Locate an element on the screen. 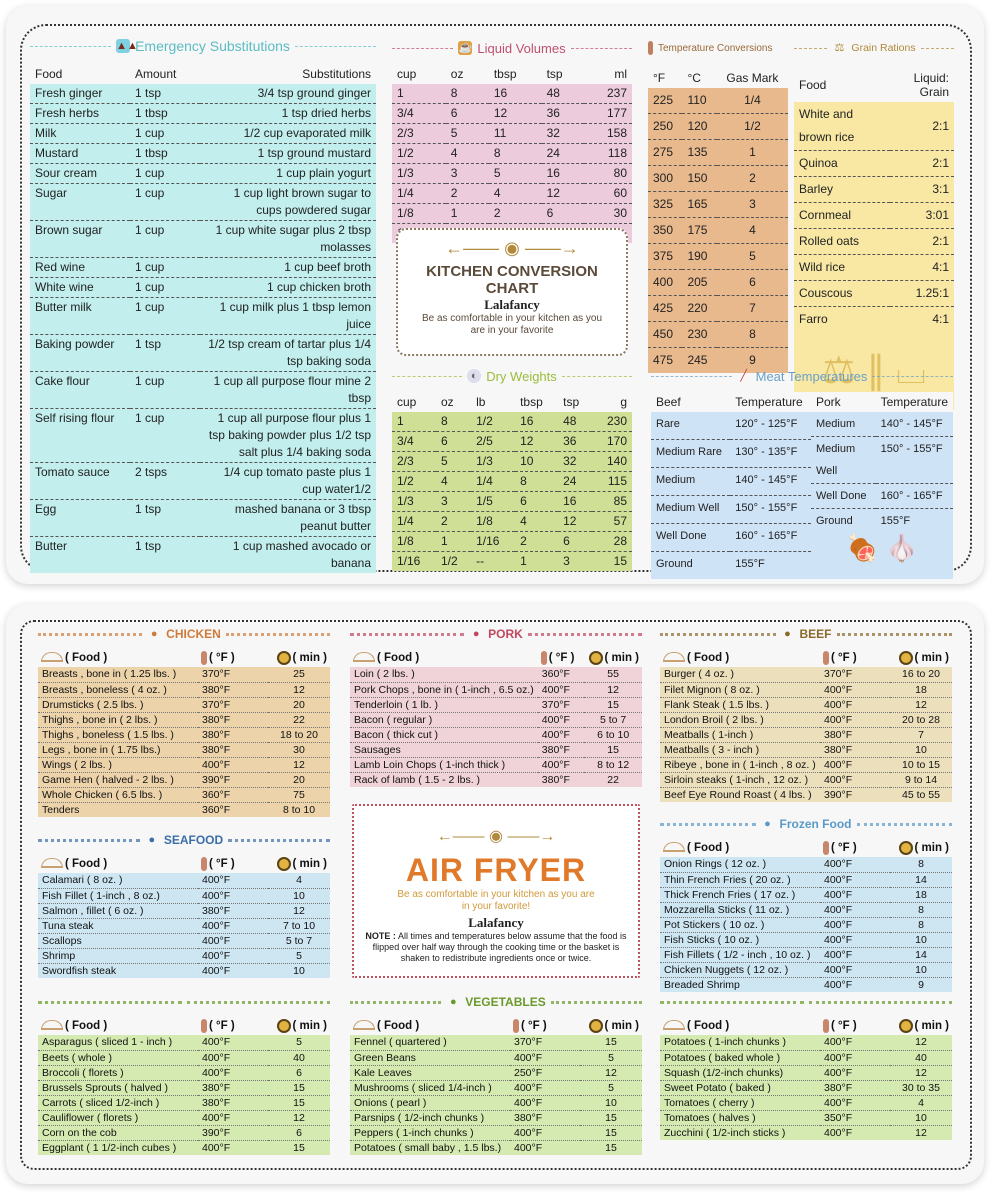  table-cell: 1/2 is located at coordinates (419, 153).